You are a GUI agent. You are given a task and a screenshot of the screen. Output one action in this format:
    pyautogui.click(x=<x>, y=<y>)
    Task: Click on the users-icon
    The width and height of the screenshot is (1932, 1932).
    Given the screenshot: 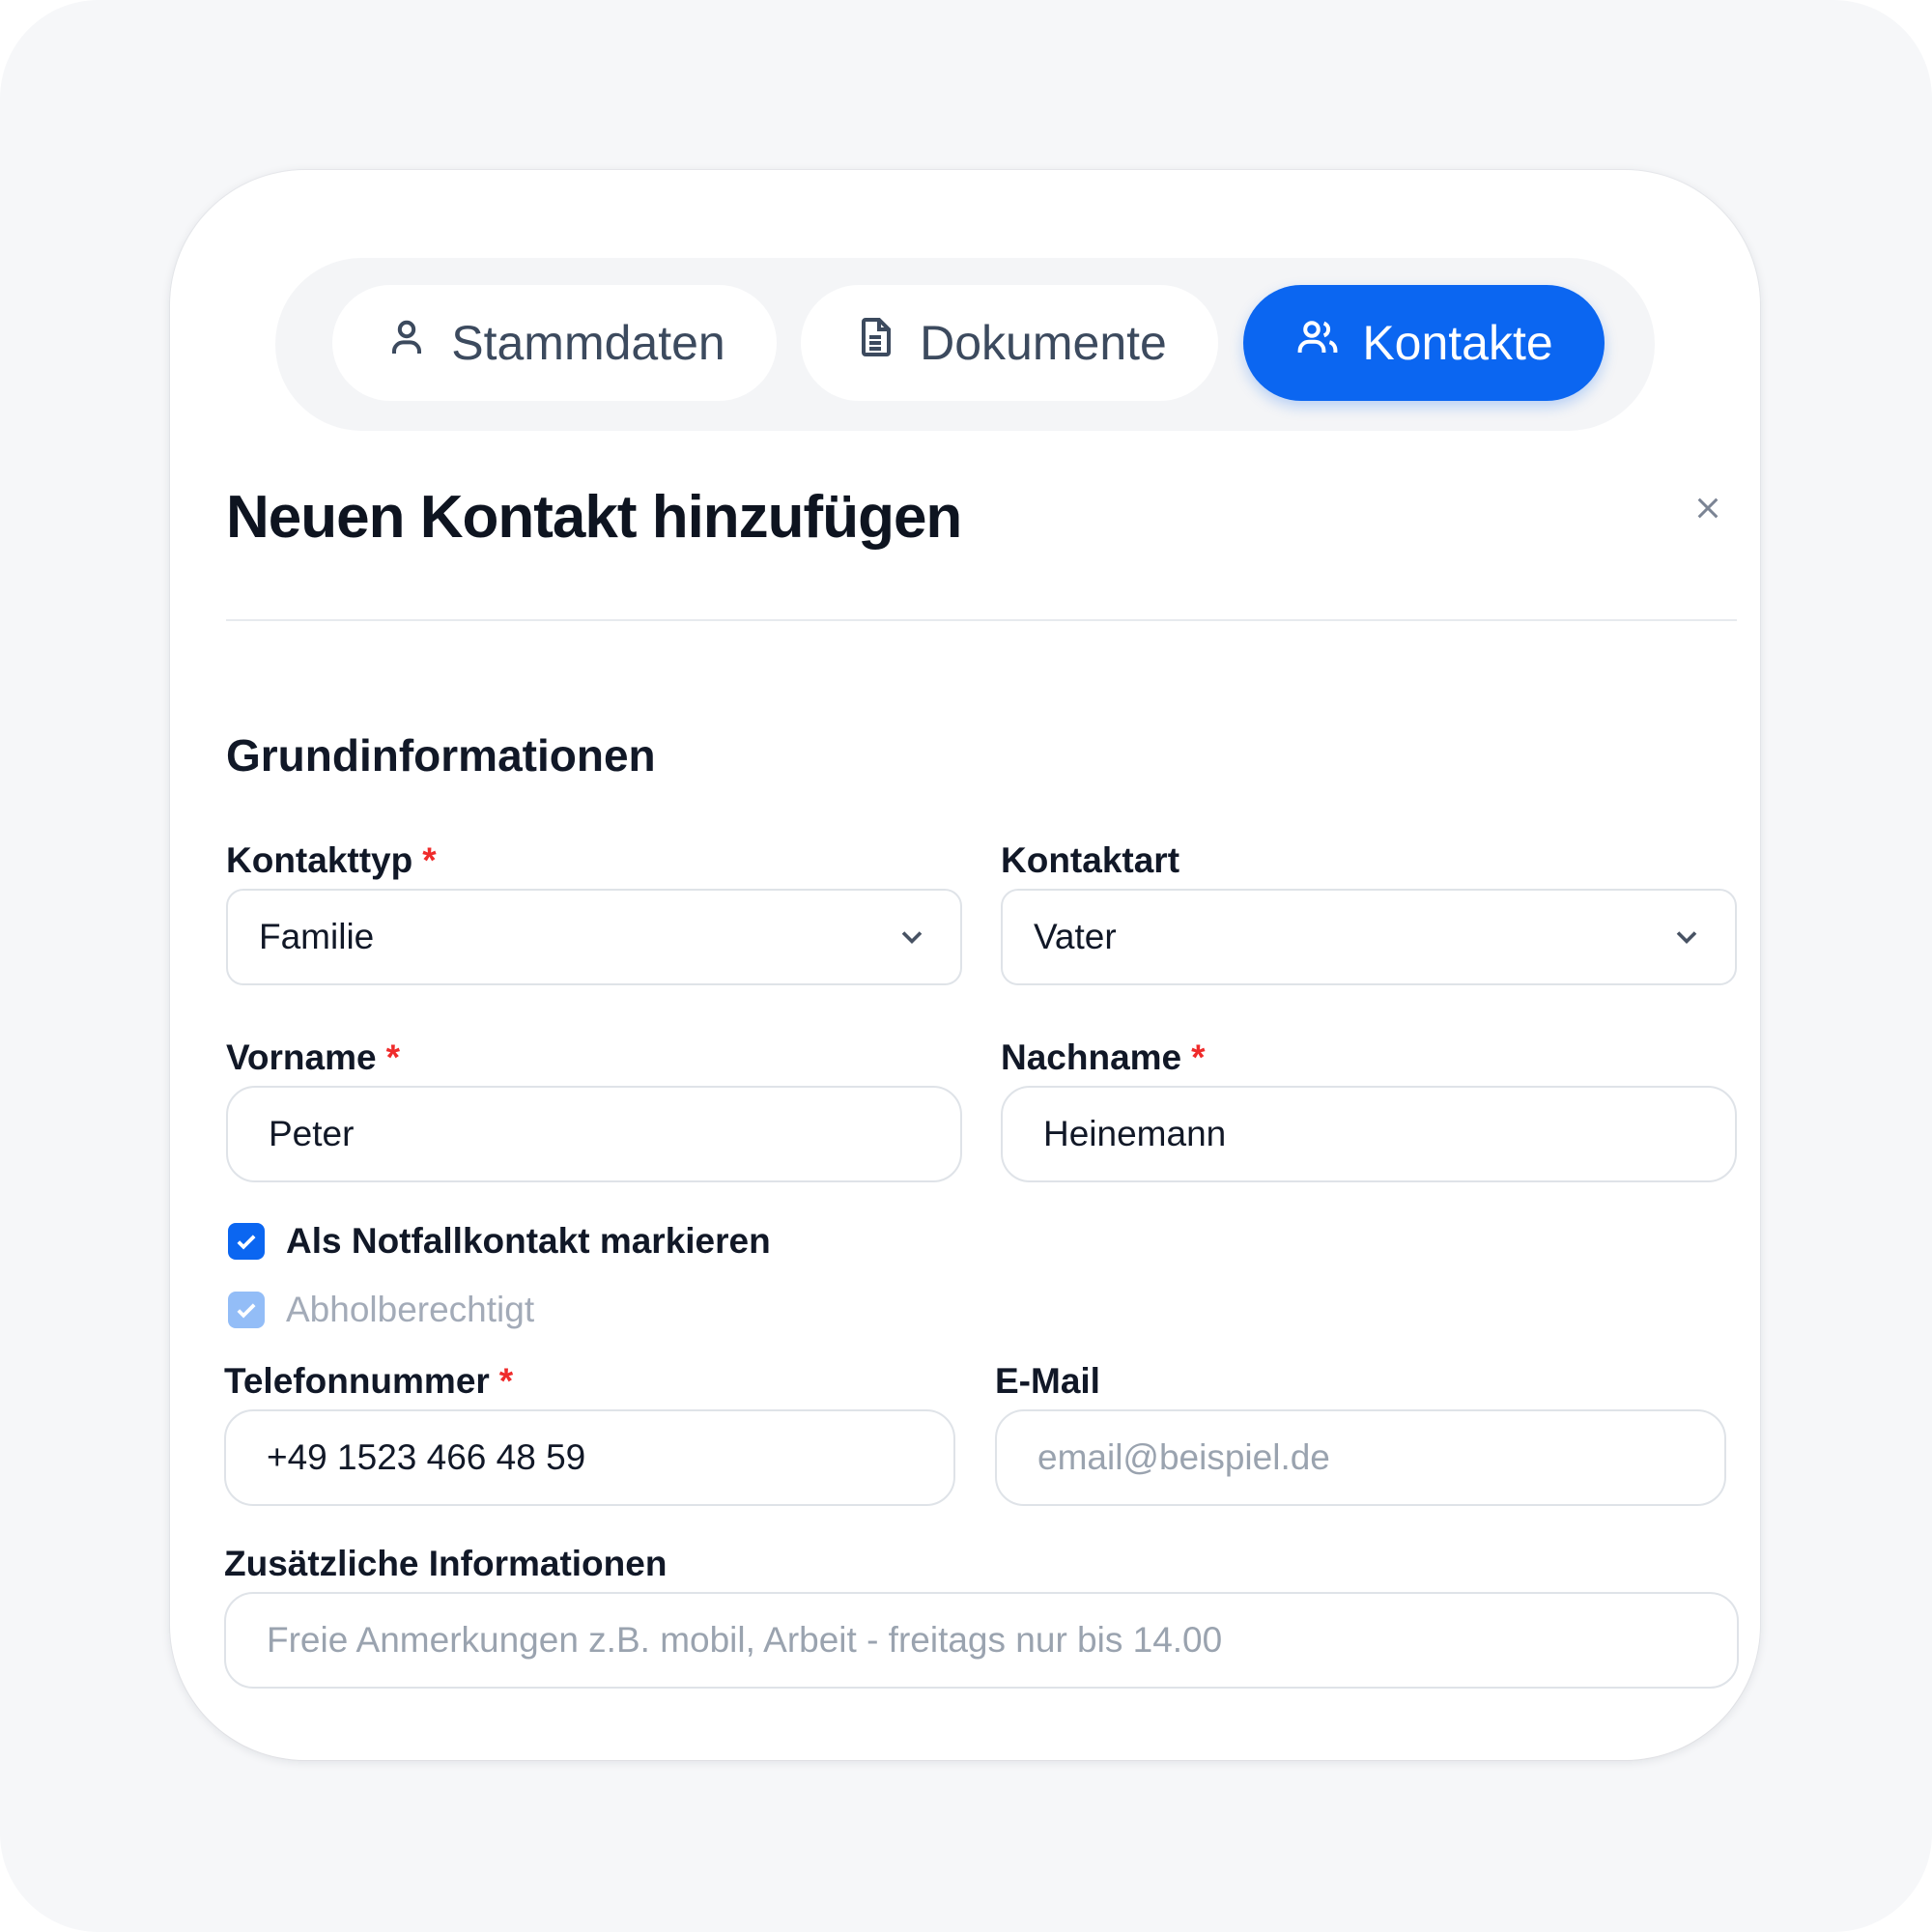 What is the action you would take?
    pyautogui.click(x=1317, y=343)
    